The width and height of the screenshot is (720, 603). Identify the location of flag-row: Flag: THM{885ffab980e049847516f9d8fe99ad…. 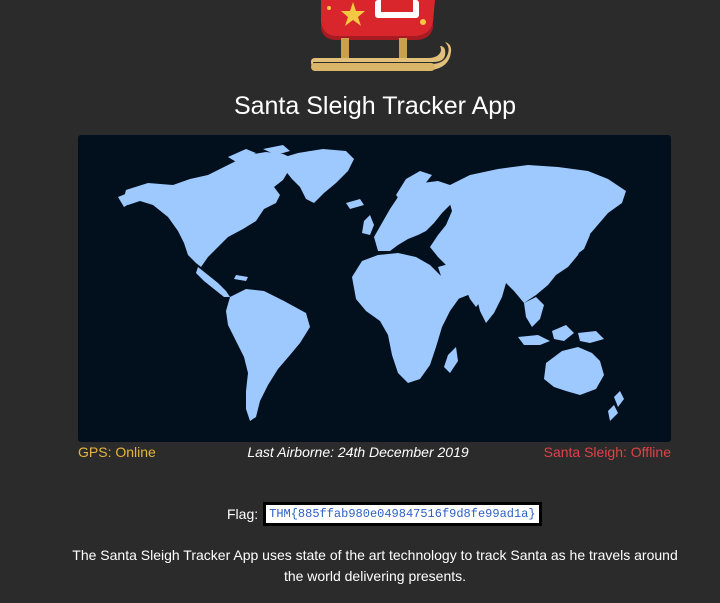
(384, 514).